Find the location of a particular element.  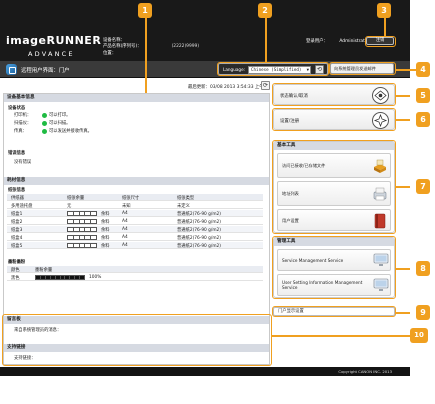

col-type: 纸张类型 is located at coordinates (186, 198).